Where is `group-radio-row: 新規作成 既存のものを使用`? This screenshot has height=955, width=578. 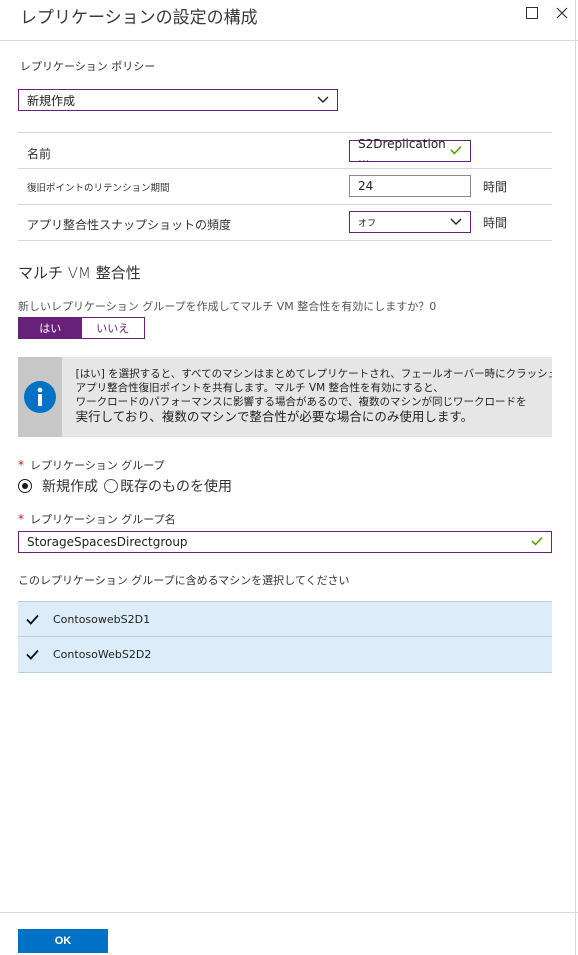
group-radio-row: 新規作成 既存のものを使用 is located at coordinates (125, 486).